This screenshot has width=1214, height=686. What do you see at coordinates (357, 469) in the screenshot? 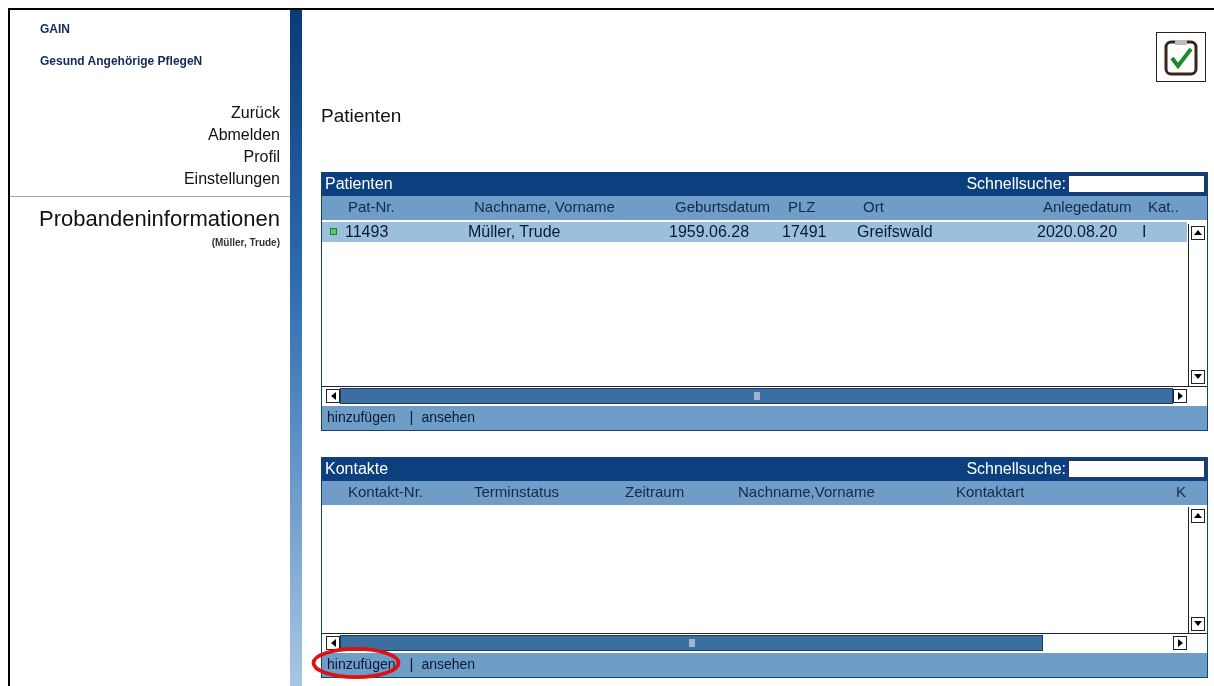
I see `panel-title: Kontakte` at bounding box center [357, 469].